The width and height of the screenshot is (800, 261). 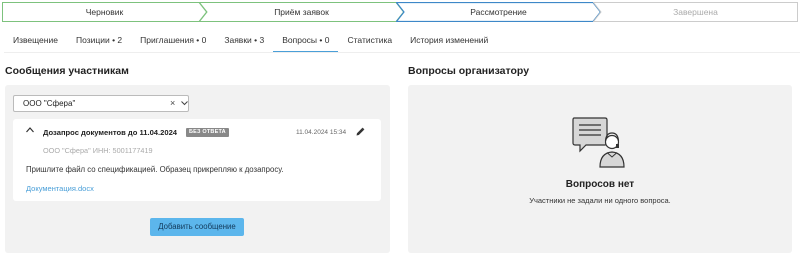 I want to click on tab-applications: Заявки • 3, so click(x=244, y=41).